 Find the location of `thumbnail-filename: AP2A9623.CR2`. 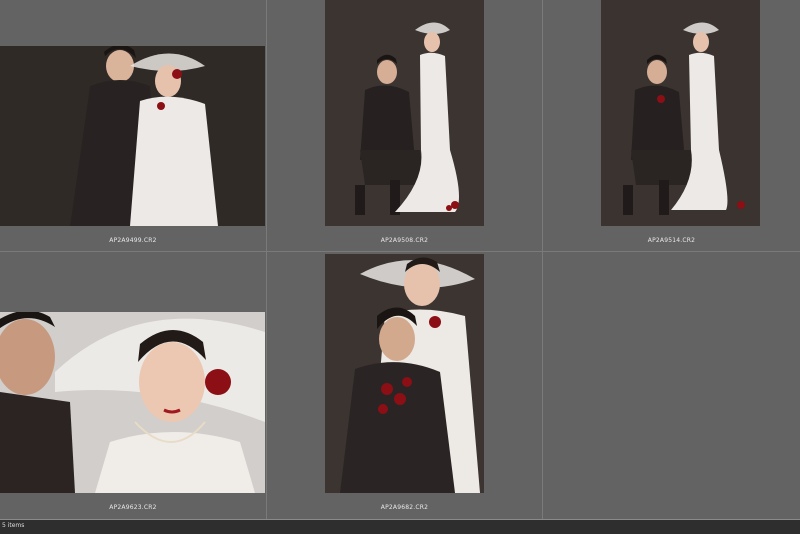

thumbnail-filename: AP2A9623.CR2 is located at coordinates (133, 507).